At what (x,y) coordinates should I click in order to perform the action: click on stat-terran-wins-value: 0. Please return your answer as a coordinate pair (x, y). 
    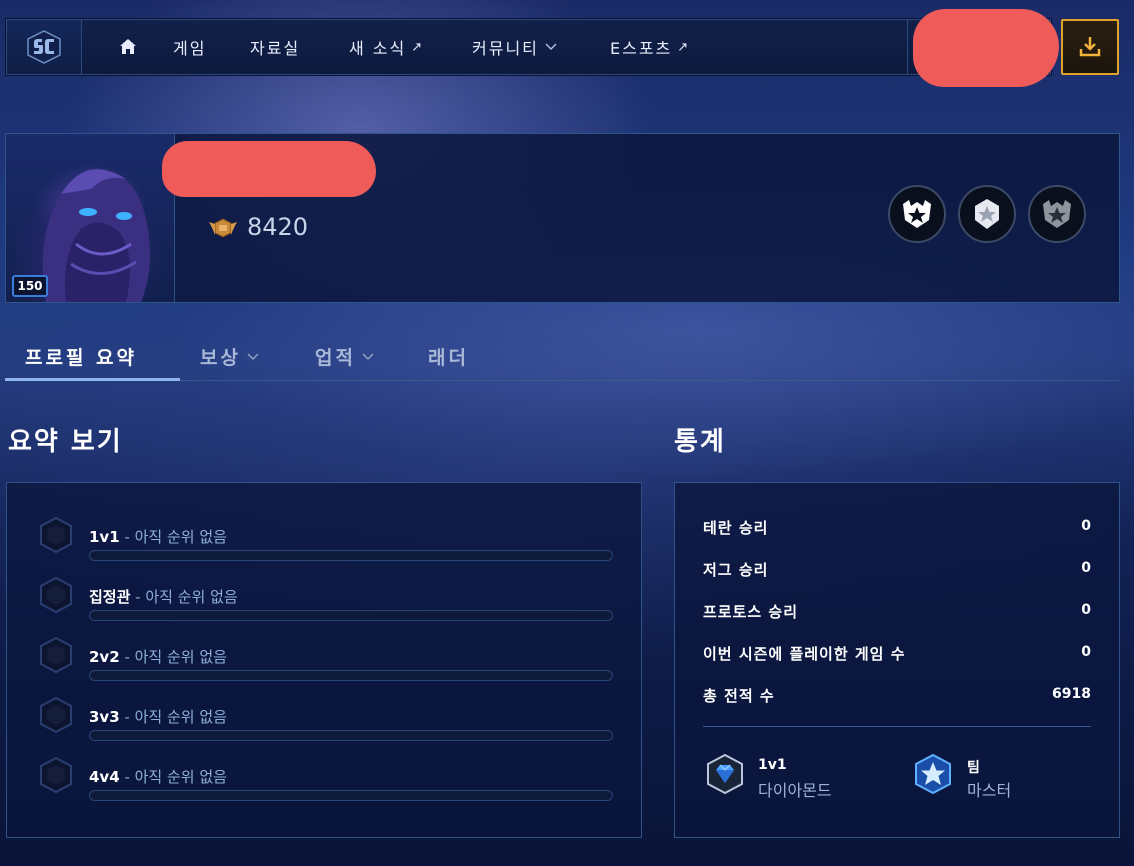
    Looking at the image, I should click on (1086, 526).